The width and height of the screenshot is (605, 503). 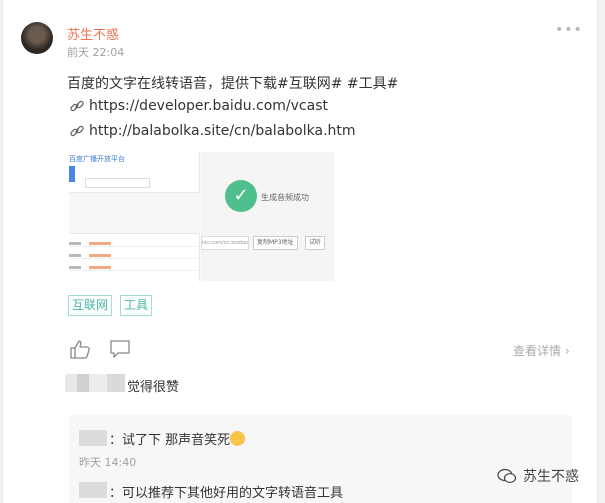 I want to click on link-item: https://developer.baidu.com/vcast, so click(x=198, y=106).